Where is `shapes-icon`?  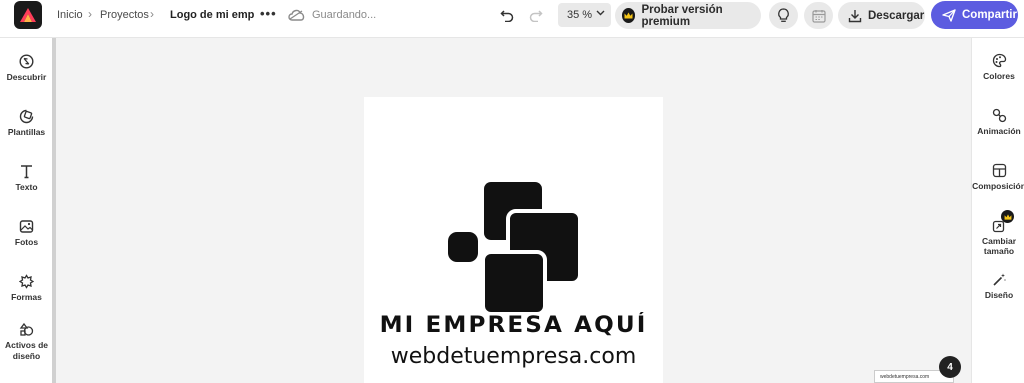 shapes-icon is located at coordinates (26, 281).